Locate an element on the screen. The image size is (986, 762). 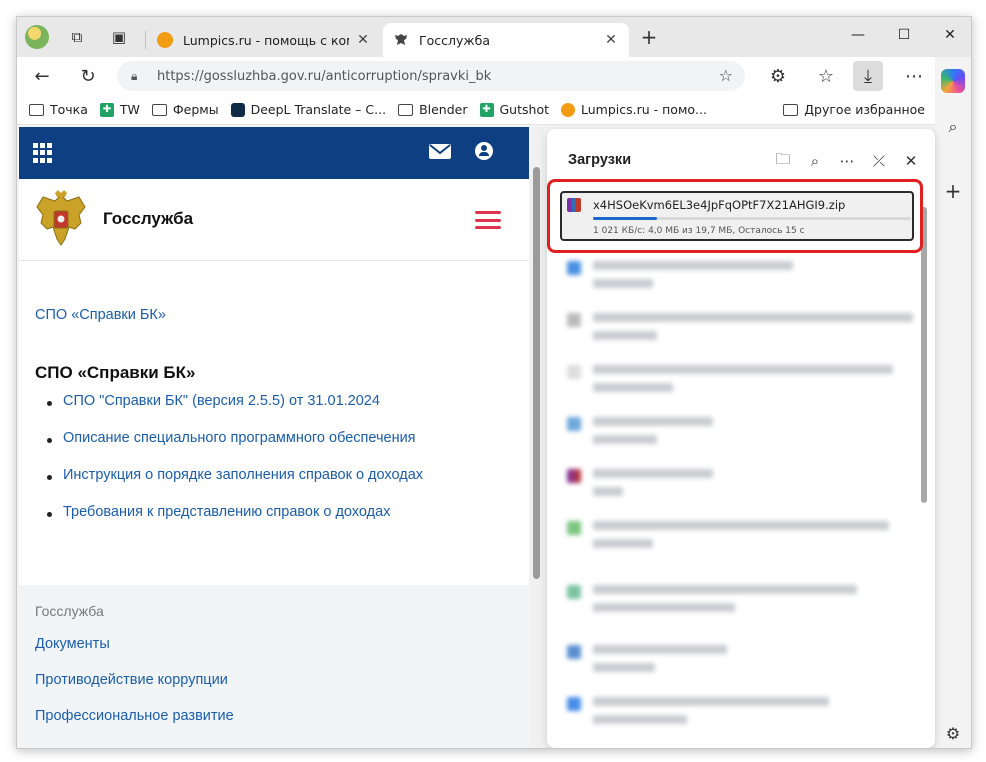
breadcrumb: СПО «Справки БК» is located at coordinates (100, 315).